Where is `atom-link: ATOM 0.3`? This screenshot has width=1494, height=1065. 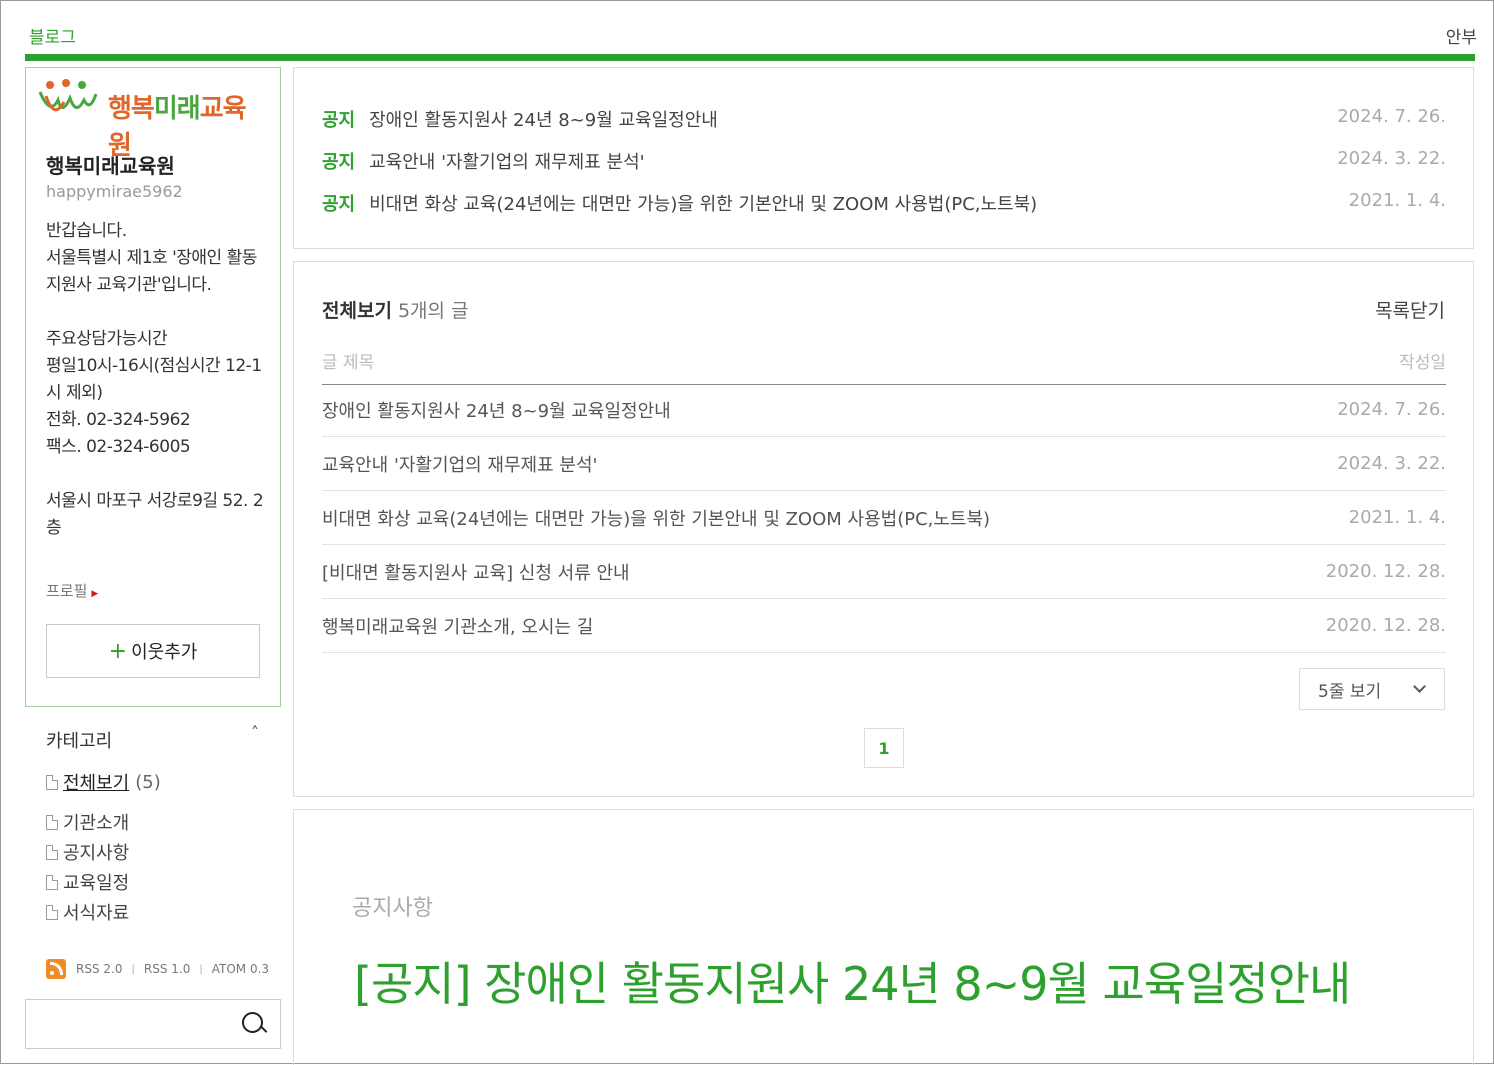 atom-link: ATOM 0.3 is located at coordinates (240, 969).